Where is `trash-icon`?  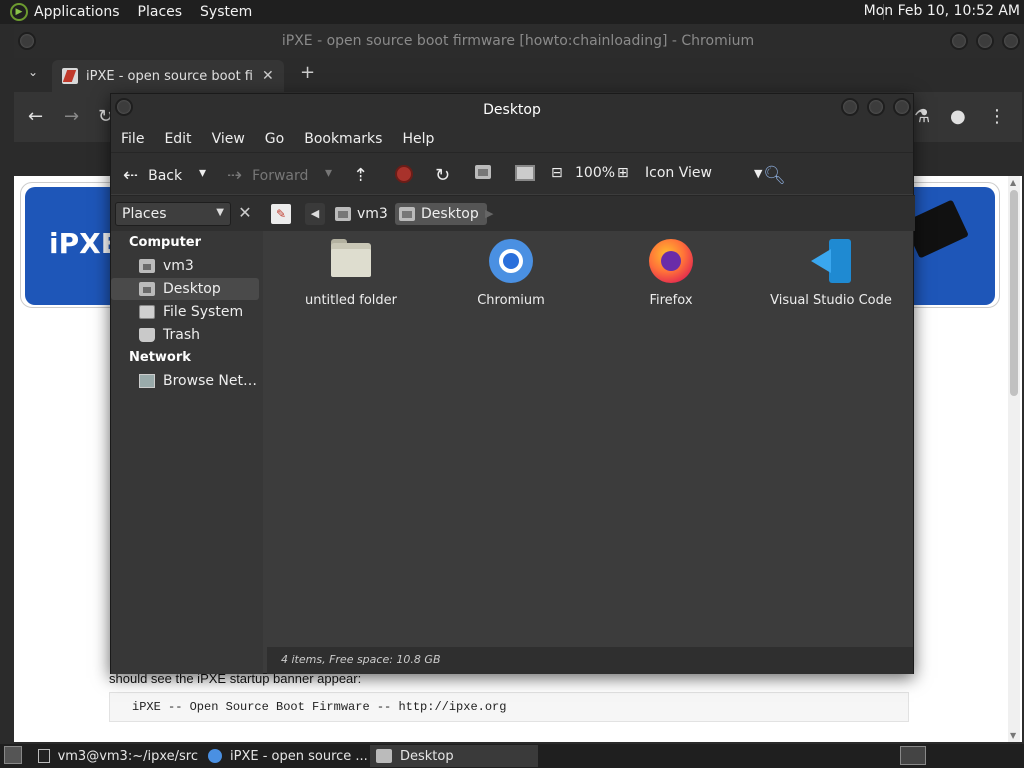 trash-icon is located at coordinates (147, 335).